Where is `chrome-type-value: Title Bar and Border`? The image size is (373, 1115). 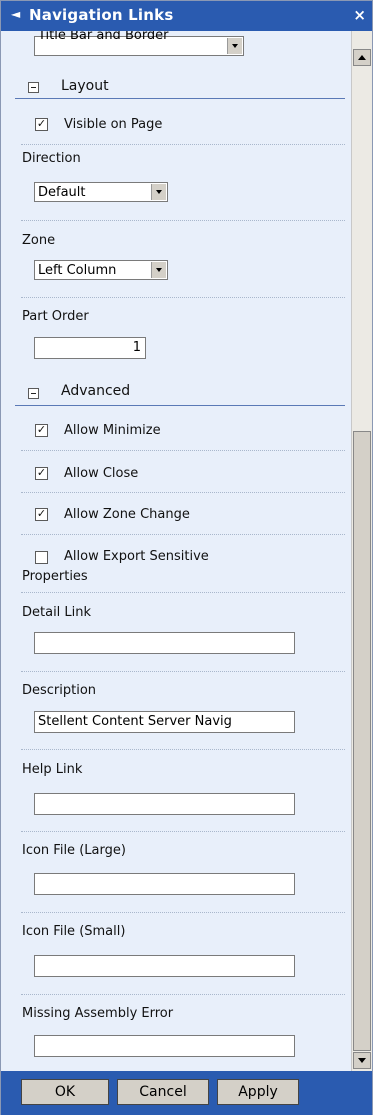
chrome-type-value: Title Bar and Border is located at coordinates (103, 37).